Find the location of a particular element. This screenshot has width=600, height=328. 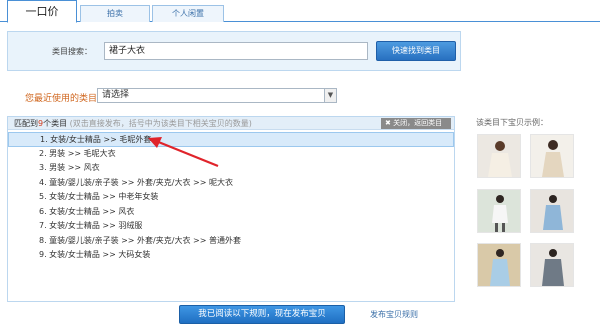

quick-find-category-button: 快速找到类目 is located at coordinates (416, 51).